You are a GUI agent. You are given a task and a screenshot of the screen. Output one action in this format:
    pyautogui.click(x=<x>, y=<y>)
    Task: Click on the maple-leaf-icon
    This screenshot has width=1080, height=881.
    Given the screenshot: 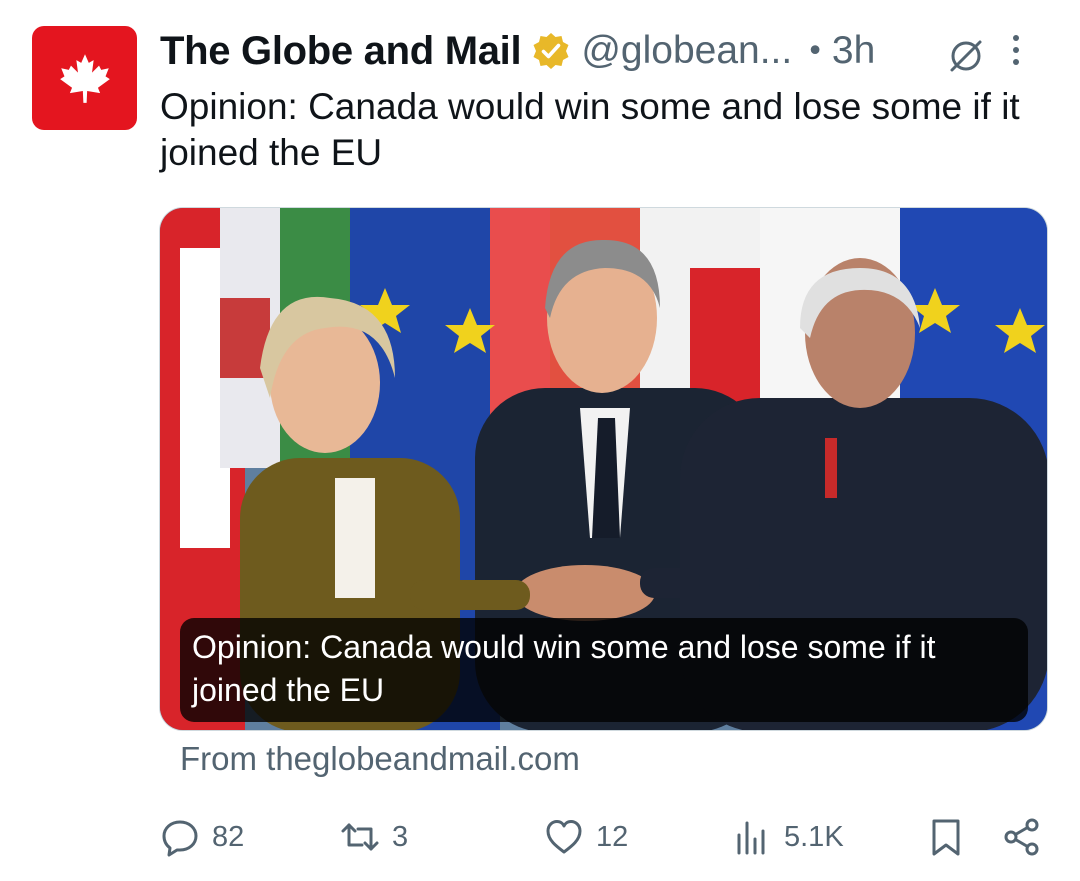 What is the action you would take?
    pyautogui.click(x=84, y=78)
    